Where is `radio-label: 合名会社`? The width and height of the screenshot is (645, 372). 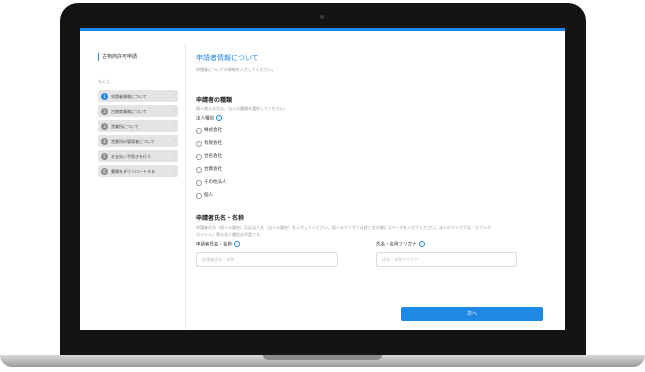 radio-label: 合名会社 is located at coordinates (213, 156).